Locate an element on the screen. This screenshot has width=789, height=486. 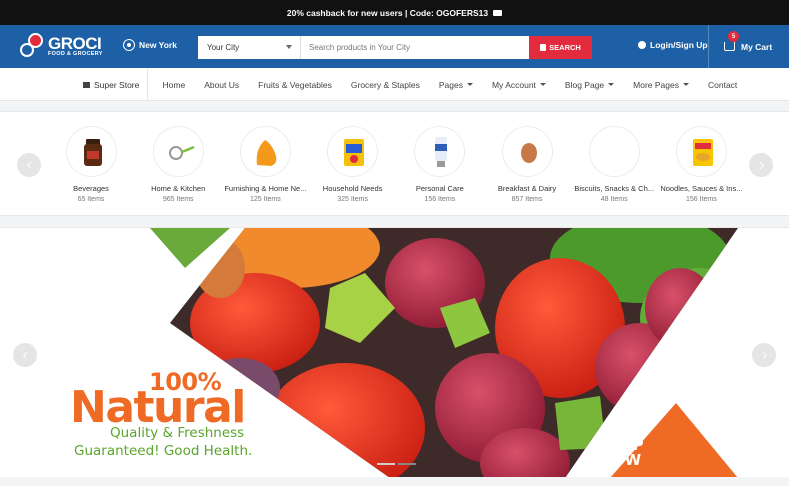
nav-item-blog-page: Blog Page is located at coordinates (589, 85).